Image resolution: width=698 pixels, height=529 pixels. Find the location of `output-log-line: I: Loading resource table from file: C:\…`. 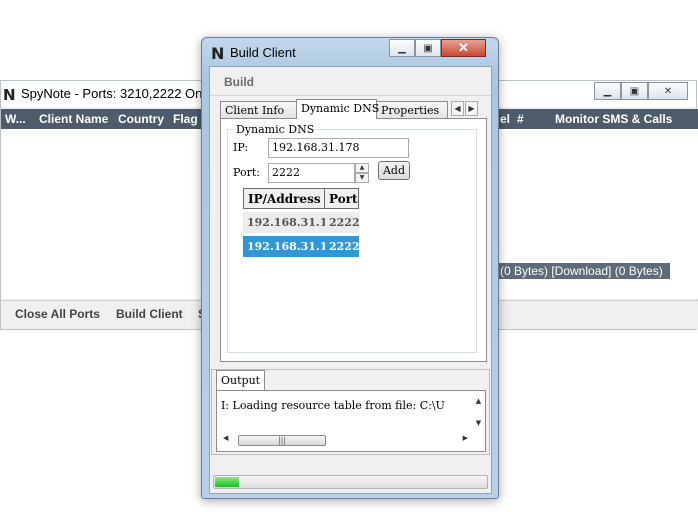

output-log-line: I: Loading resource table from file: C:\… is located at coordinates (333, 405).